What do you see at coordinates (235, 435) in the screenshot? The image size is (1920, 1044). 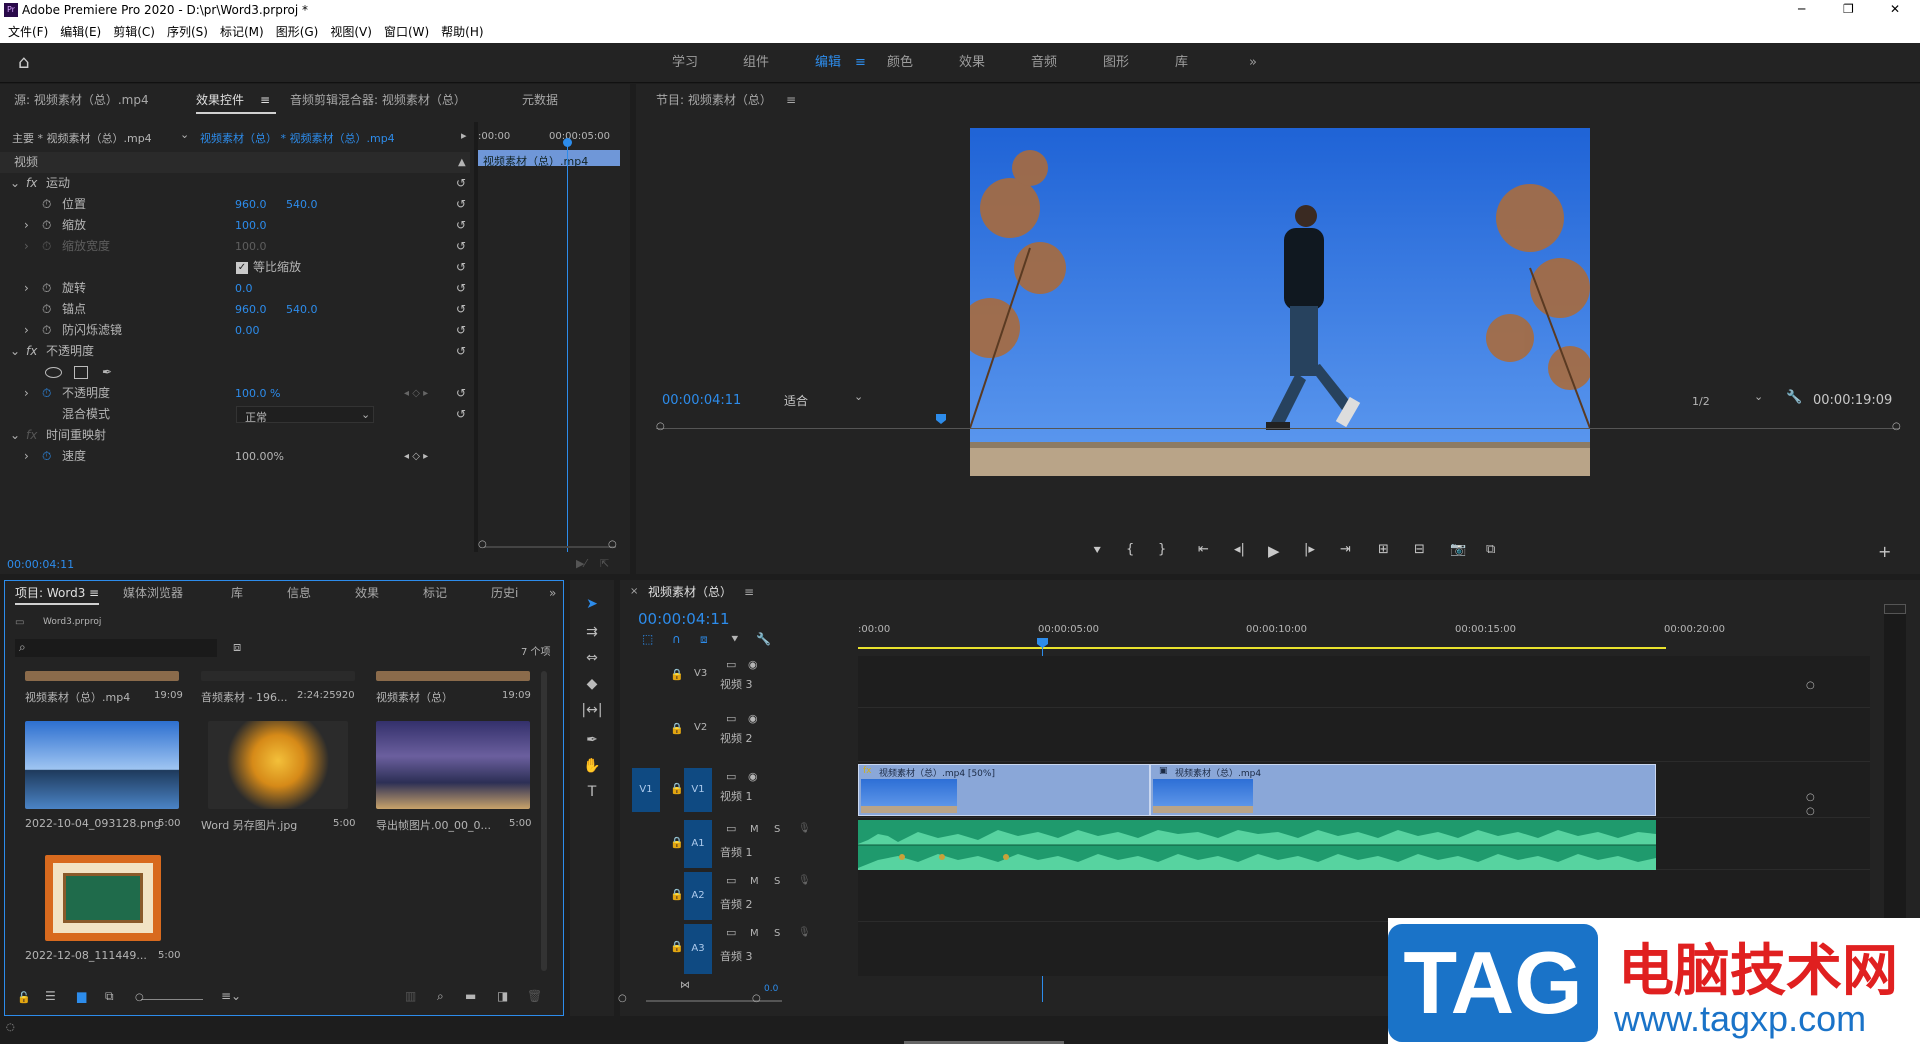 I see `time-remap-row: ⌄ fx 时间重映射` at bounding box center [235, 435].